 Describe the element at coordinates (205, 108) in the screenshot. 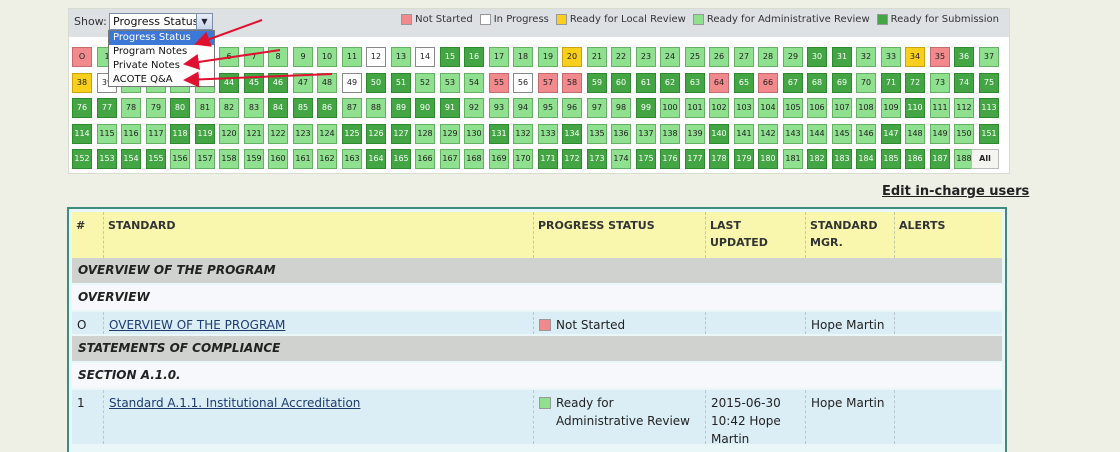

I see `standard-cell: 81` at that location.